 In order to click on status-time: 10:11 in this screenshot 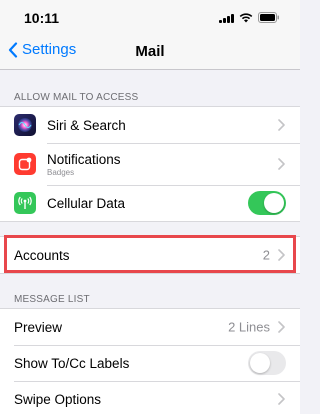, I will do `click(42, 18)`.